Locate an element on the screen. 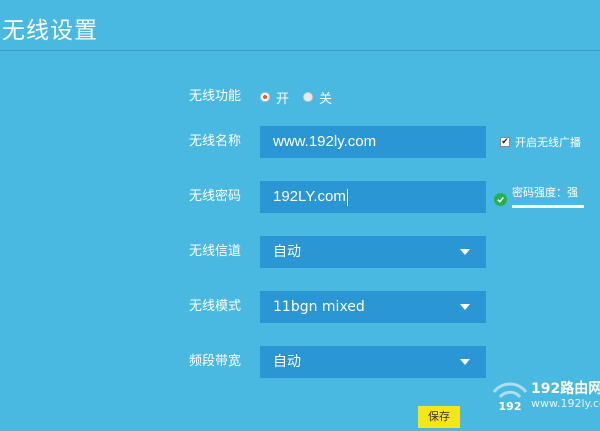 The image size is (600, 431). ssid-input: www.192ly.com is located at coordinates (373, 142).